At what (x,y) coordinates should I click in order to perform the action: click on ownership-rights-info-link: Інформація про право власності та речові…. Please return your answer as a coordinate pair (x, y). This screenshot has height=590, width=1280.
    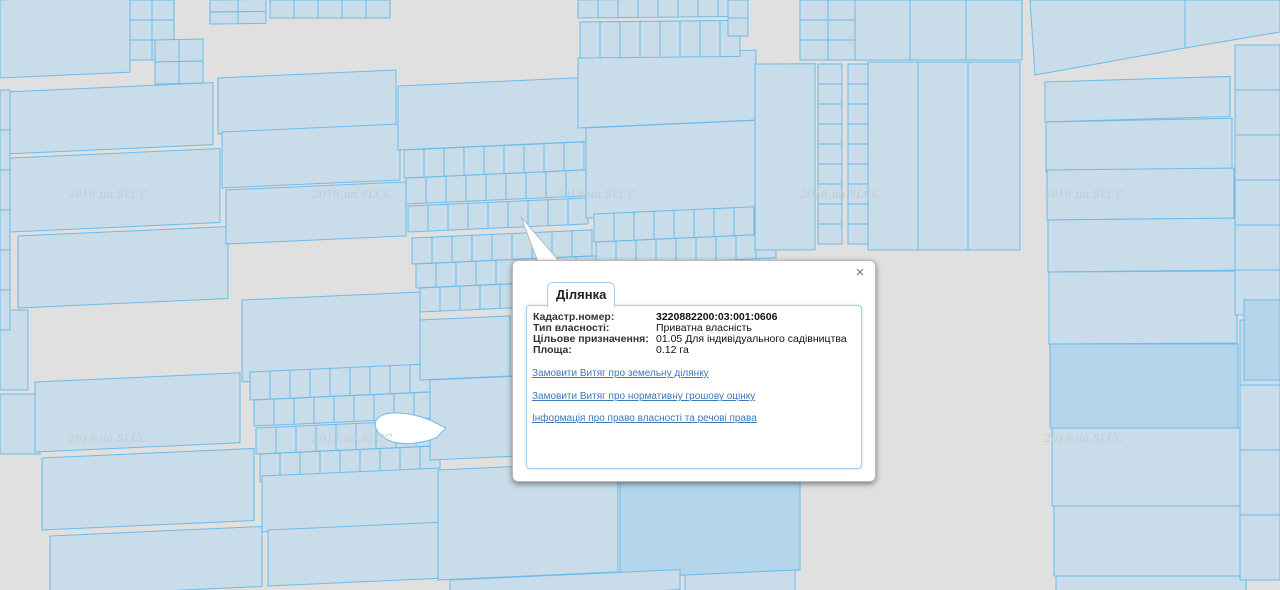
    Looking at the image, I should click on (644, 418).